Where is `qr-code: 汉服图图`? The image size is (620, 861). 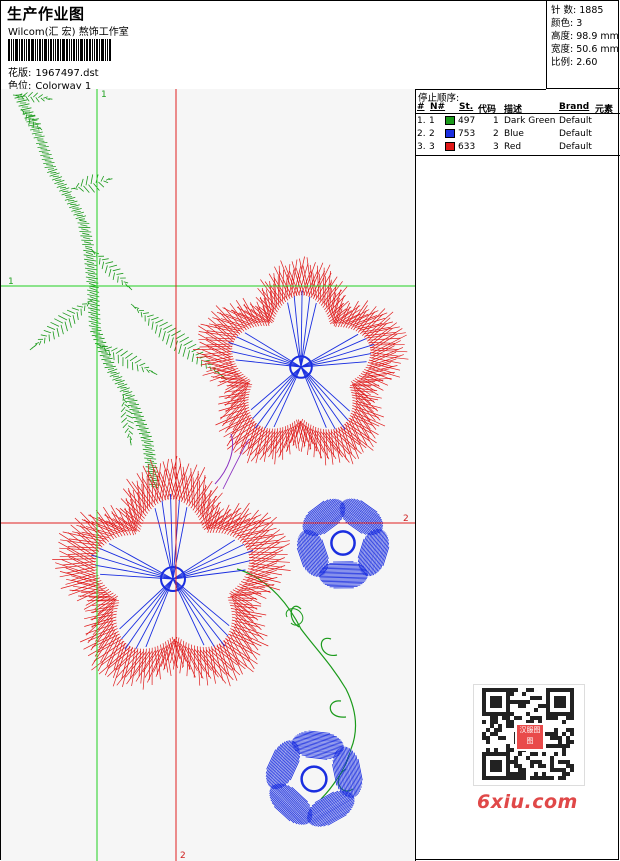
qr-code: 汉服图图 is located at coordinates (529, 735).